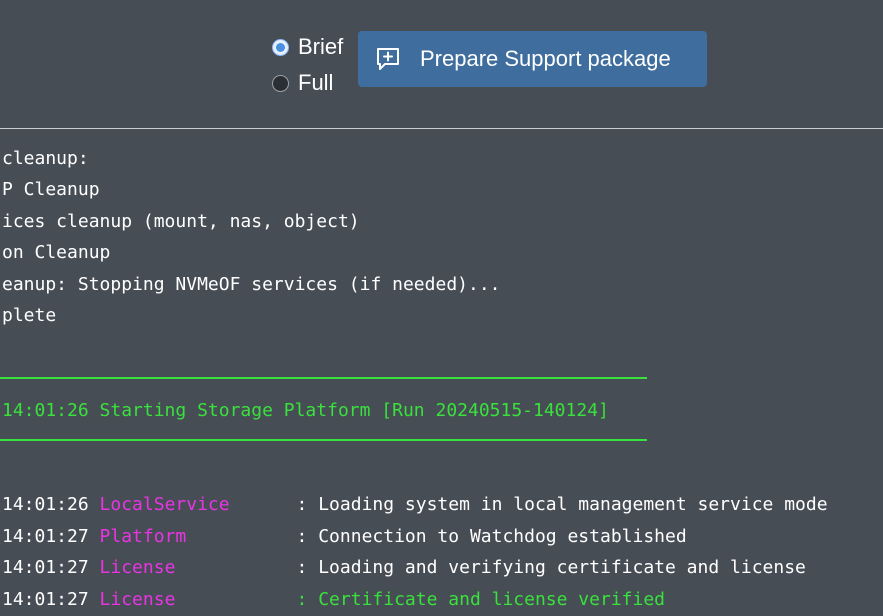 The height and width of the screenshot is (616, 883). Describe the element at coordinates (441, 128) in the screenshot. I see `toolbar-divider` at that location.